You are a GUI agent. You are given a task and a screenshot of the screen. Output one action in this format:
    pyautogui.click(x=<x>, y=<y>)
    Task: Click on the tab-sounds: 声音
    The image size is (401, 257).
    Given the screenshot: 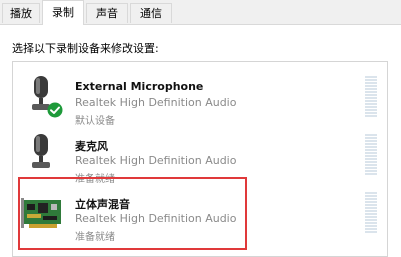 What is the action you would take?
    pyautogui.click(x=107, y=13)
    